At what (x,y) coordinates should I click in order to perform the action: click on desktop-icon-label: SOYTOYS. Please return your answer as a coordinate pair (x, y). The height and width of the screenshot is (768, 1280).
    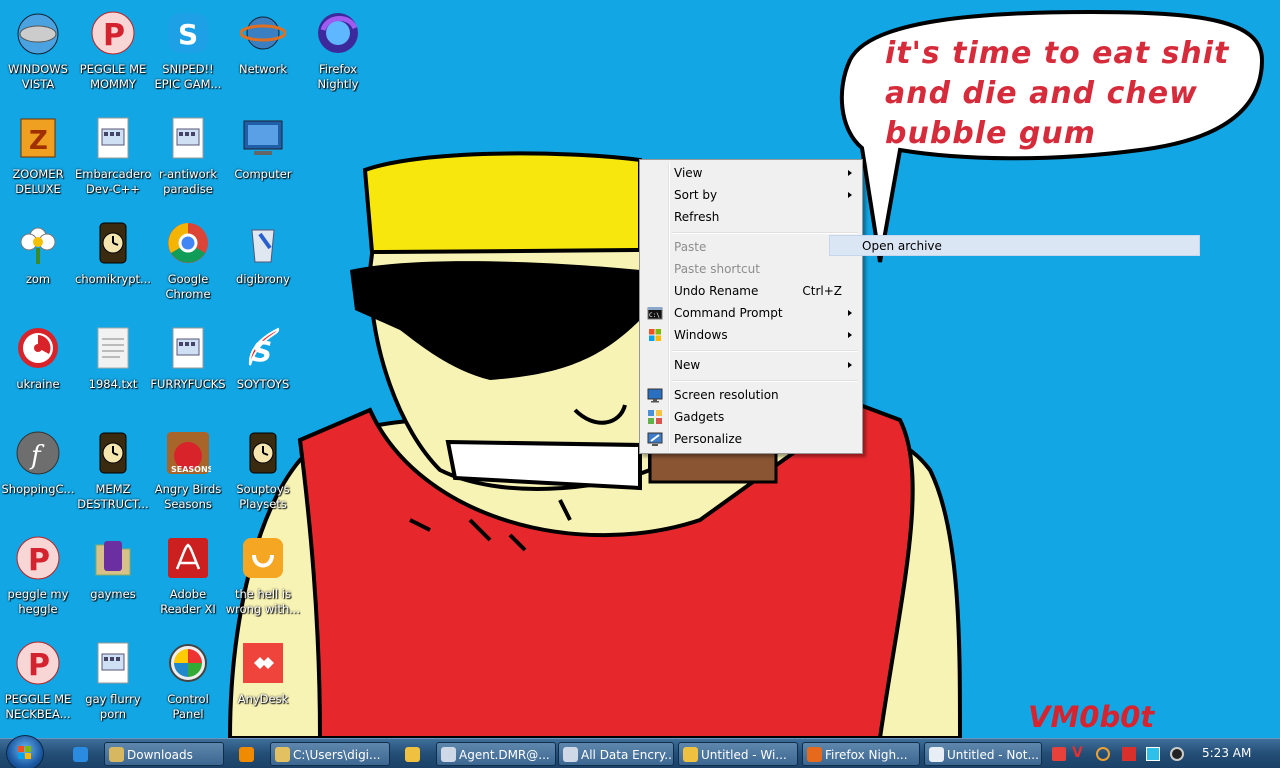
    Looking at the image, I should click on (263, 384).